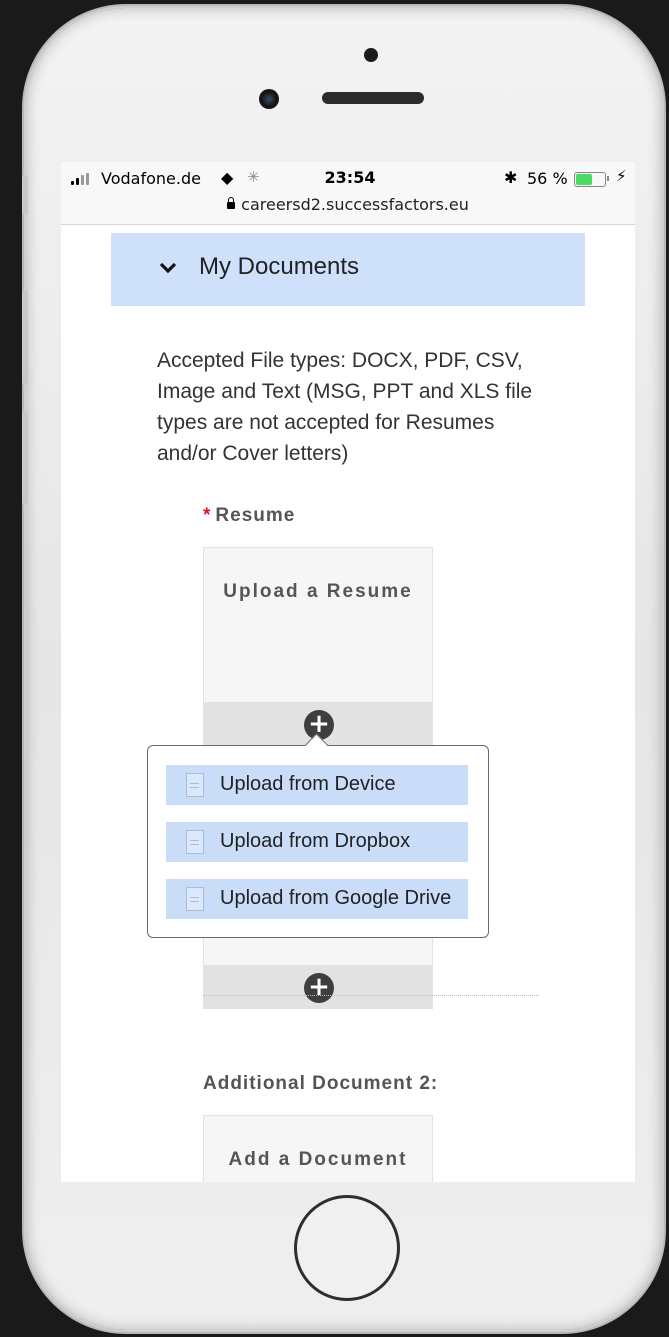 This screenshot has height=1337, width=669. What do you see at coordinates (207, 515) in the screenshot?
I see `required-marker: *` at bounding box center [207, 515].